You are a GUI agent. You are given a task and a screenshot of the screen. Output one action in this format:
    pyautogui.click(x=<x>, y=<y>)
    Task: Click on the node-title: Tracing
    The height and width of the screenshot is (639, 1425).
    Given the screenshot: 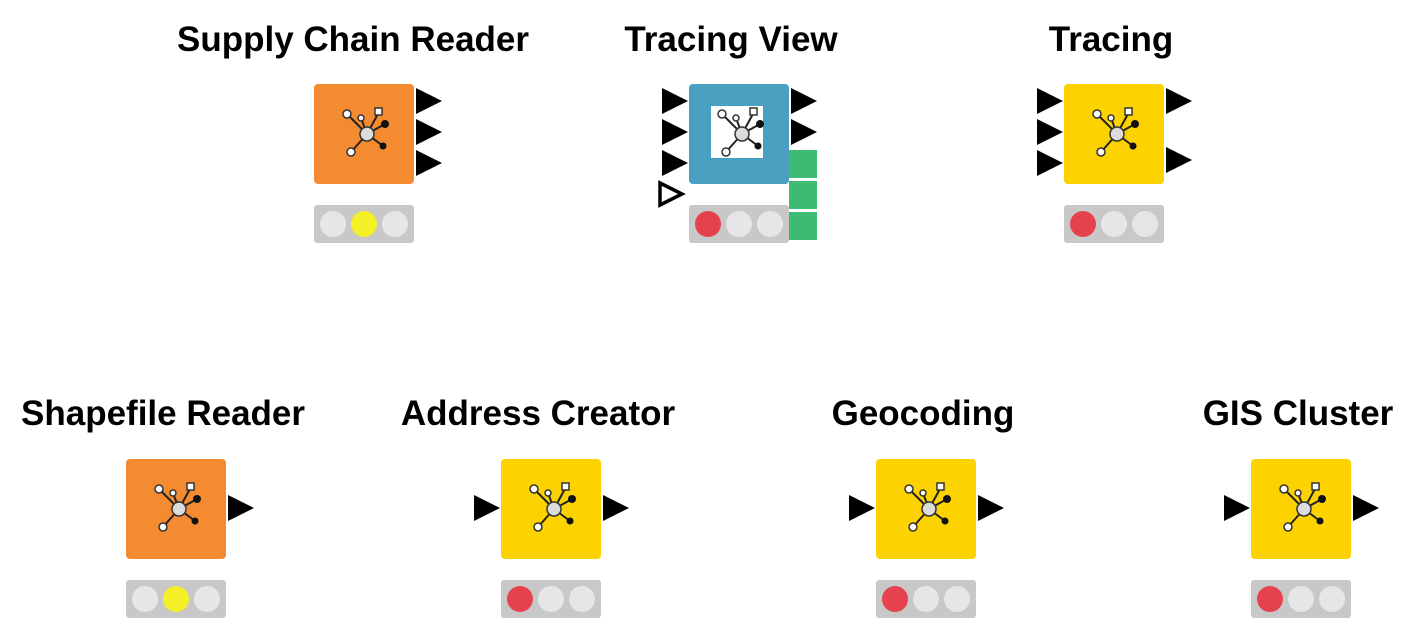 What is the action you would take?
    pyautogui.click(x=1111, y=39)
    